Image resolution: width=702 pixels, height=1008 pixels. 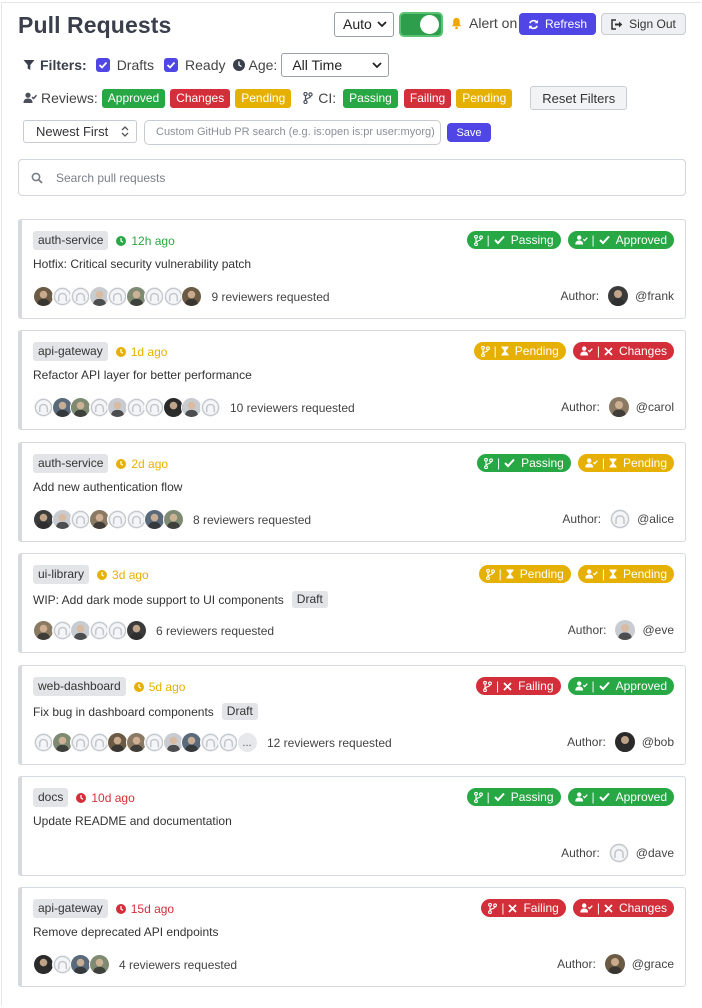 I want to click on status-badges: | Passing | Approved, so click(x=570, y=240).